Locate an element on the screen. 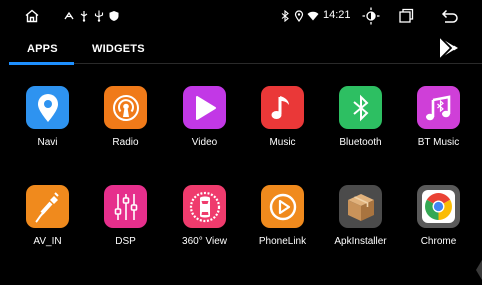 Image resolution: width=482 pixels, height=285 pixels. phonelink-play-icon is located at coordinates (282, 206).